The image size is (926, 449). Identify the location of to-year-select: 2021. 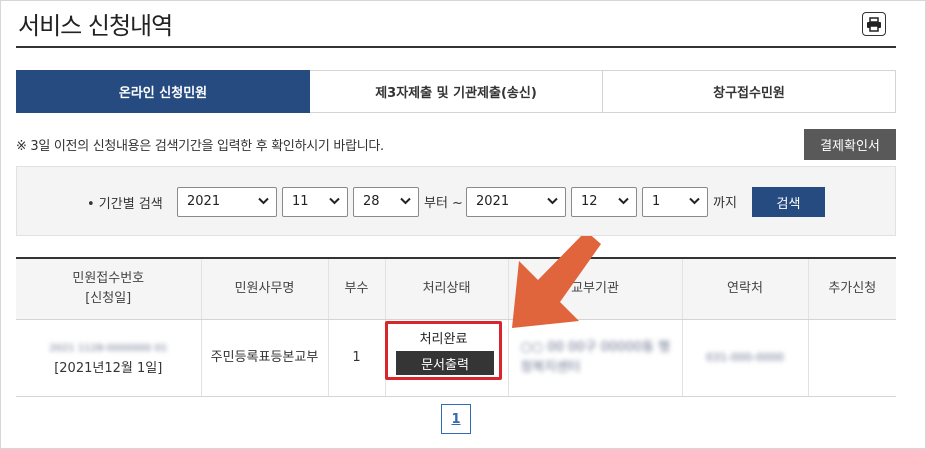
(516, 202).